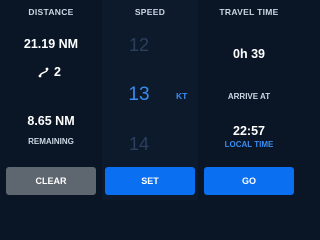  I want to click on remaining-label: REMAINING, so click(51, 141).